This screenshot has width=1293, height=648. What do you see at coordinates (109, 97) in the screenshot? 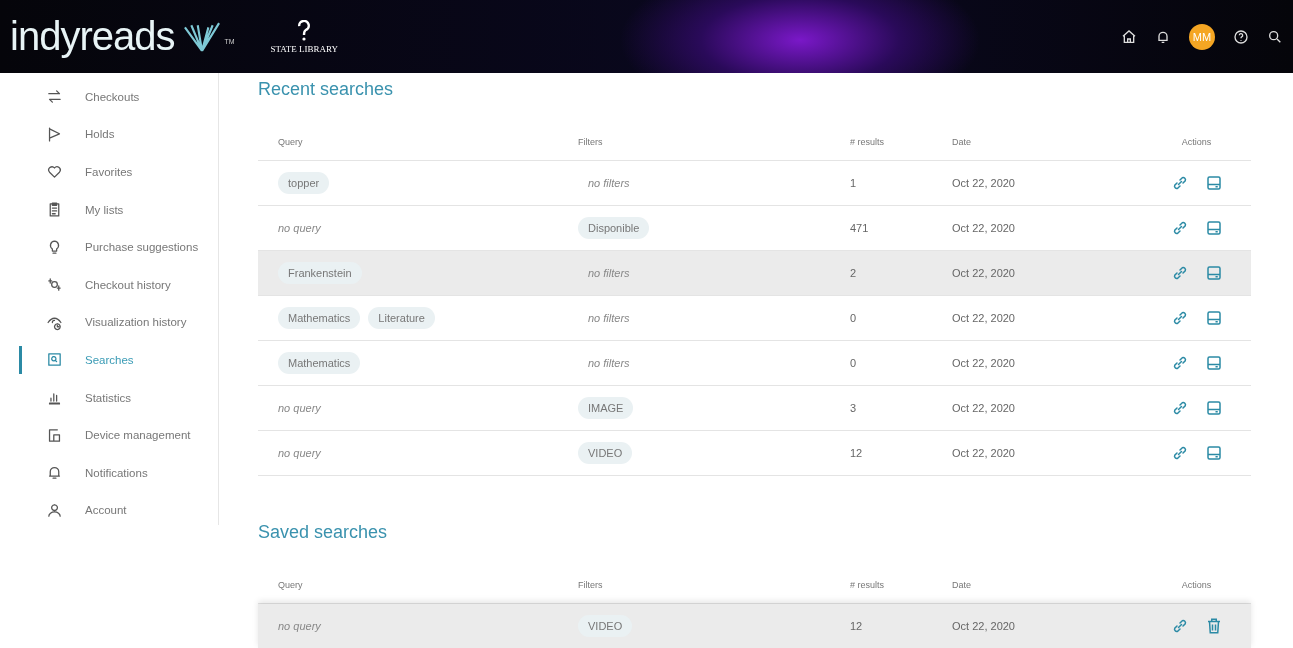
I see `sidebar-item: Checkouts` at bounding box center [109, 97].